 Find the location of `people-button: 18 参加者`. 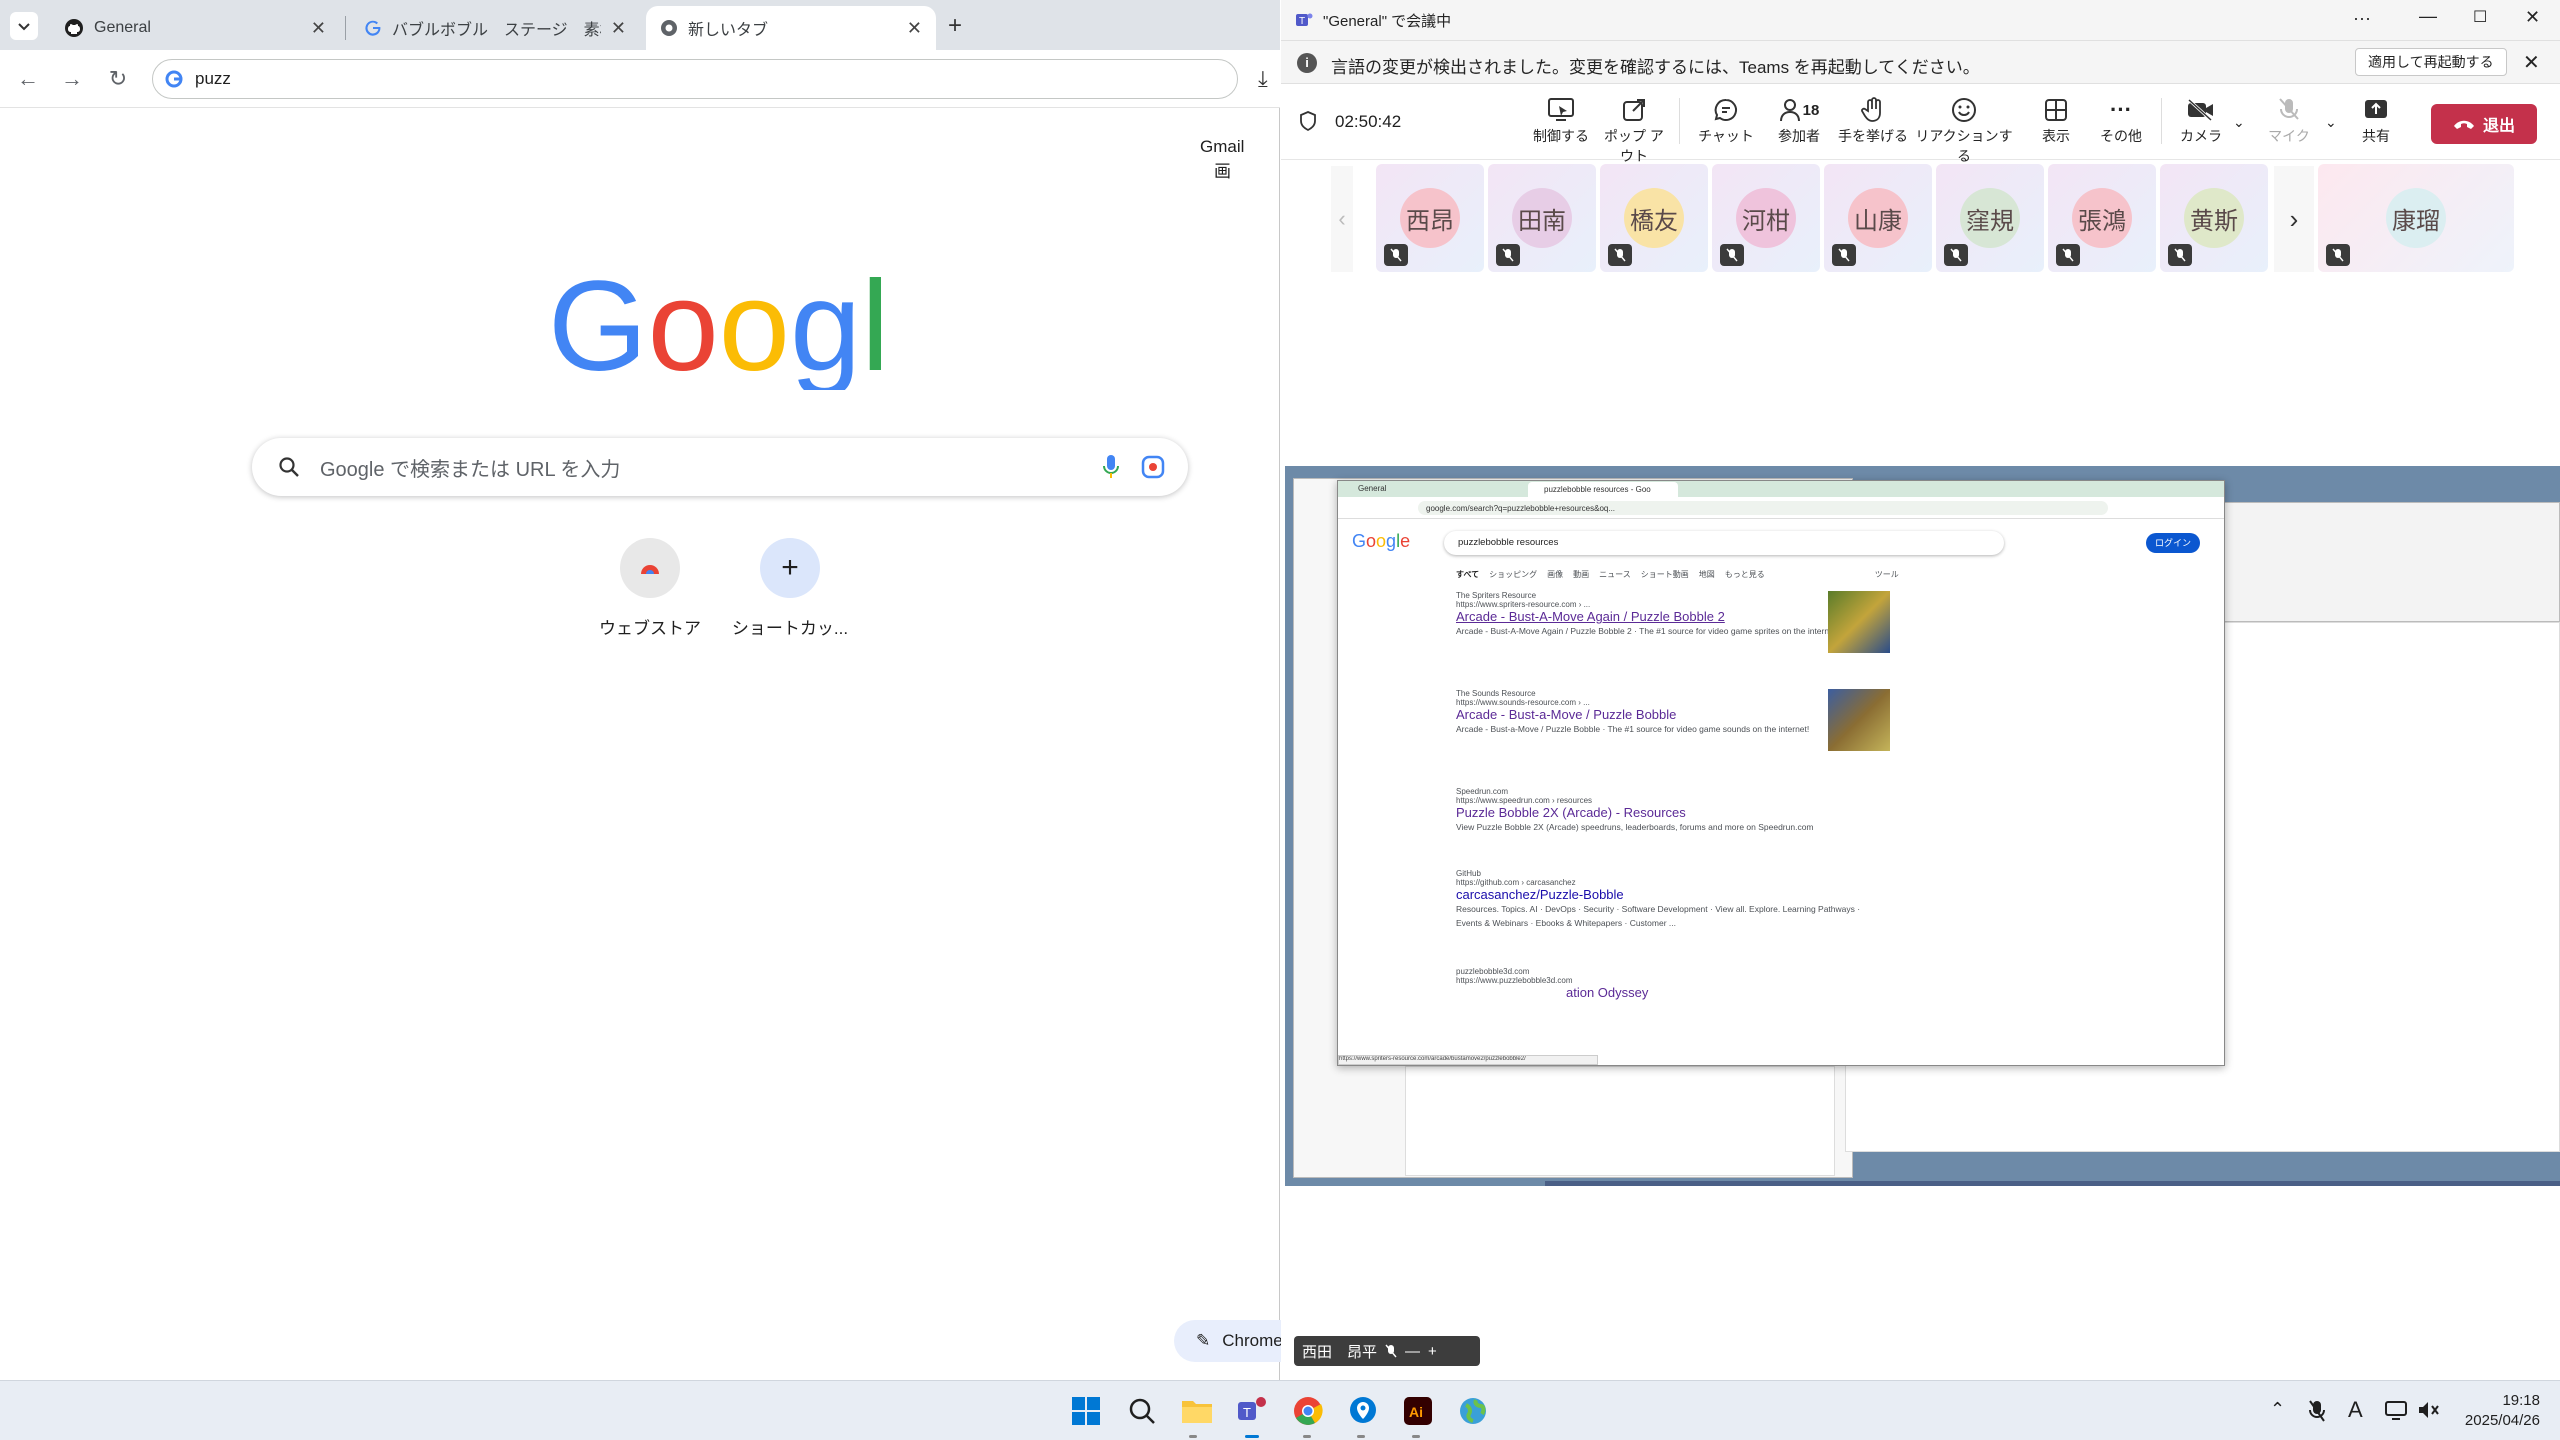

people-button: 18 参加者 is located at coordinates (1799, 120).